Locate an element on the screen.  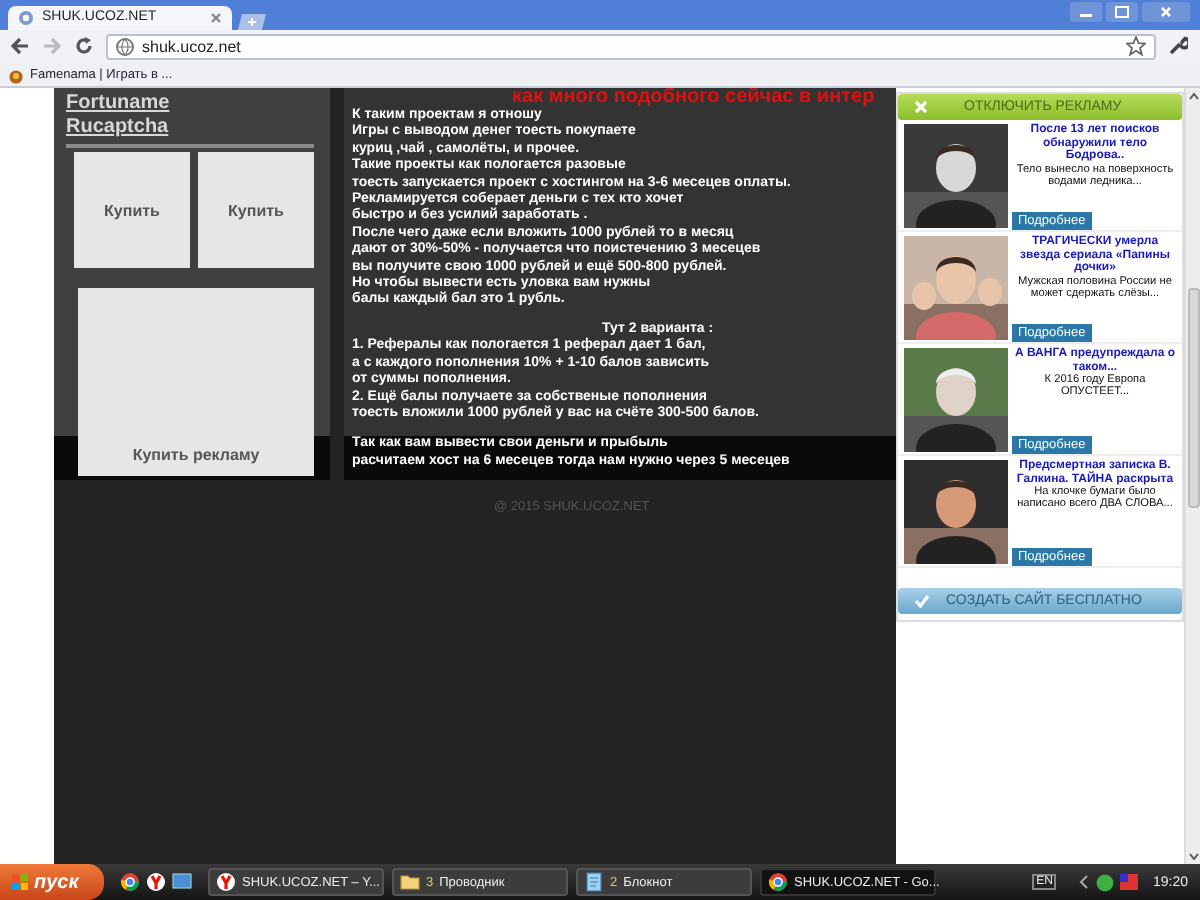
scrollbar is located at coordinates (1192, 476).